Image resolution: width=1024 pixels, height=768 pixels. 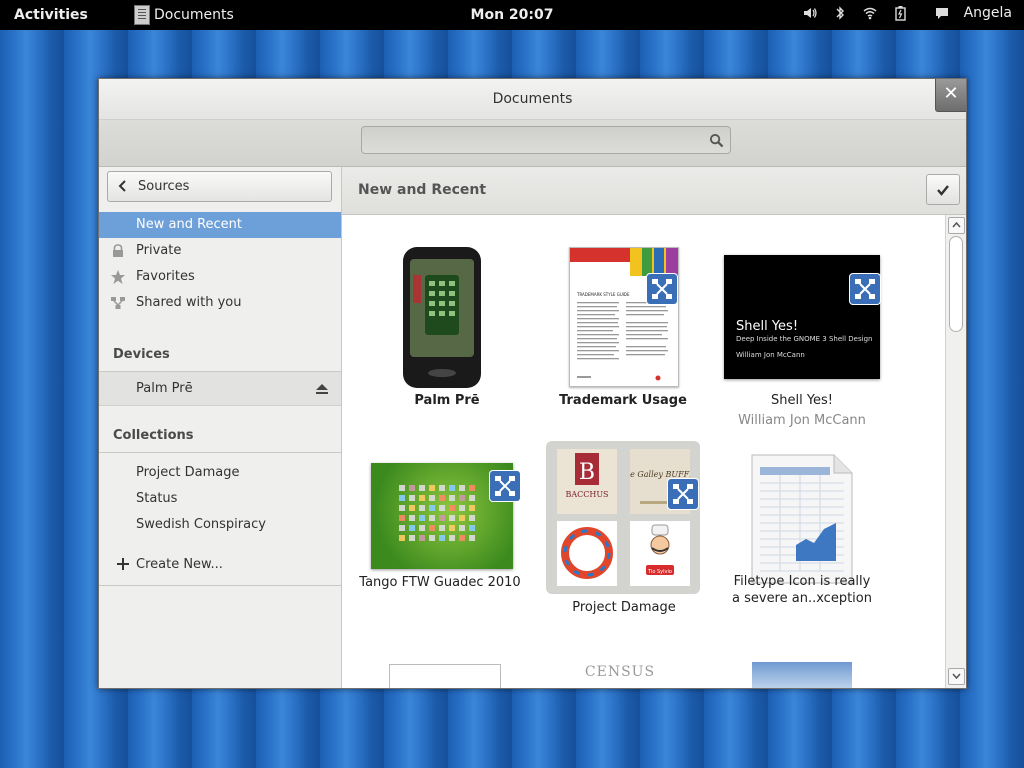 I want to click on selection-mode-button, so click(x=943, y=189).